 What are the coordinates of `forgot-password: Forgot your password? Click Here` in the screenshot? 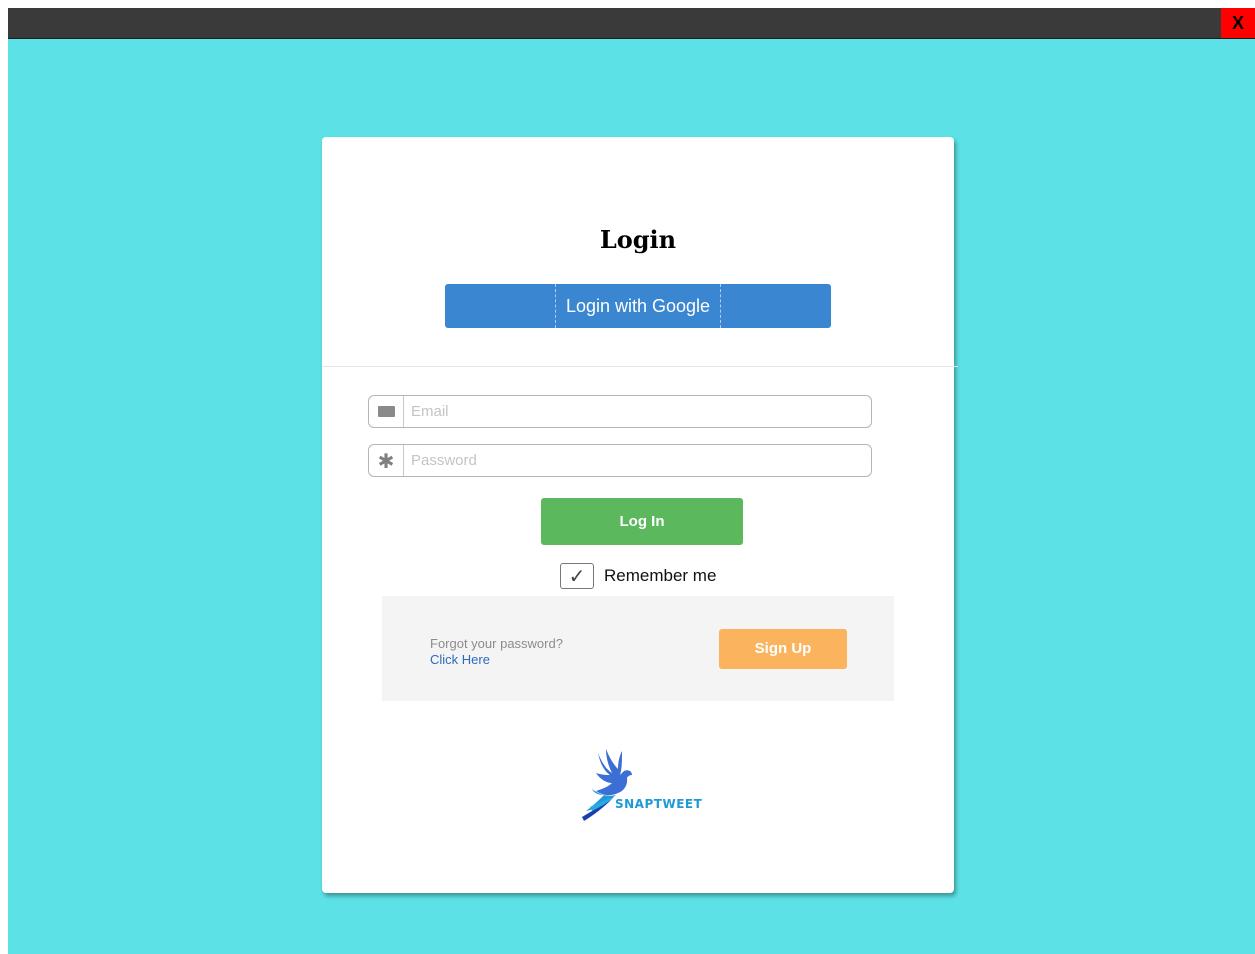 It's located at (496, 652).